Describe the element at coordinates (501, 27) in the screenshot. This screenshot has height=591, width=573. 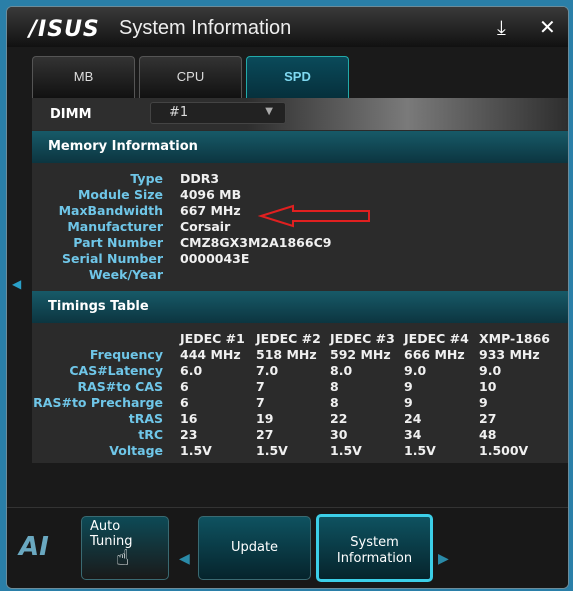
I see `download-icon: ⤓` at that location.